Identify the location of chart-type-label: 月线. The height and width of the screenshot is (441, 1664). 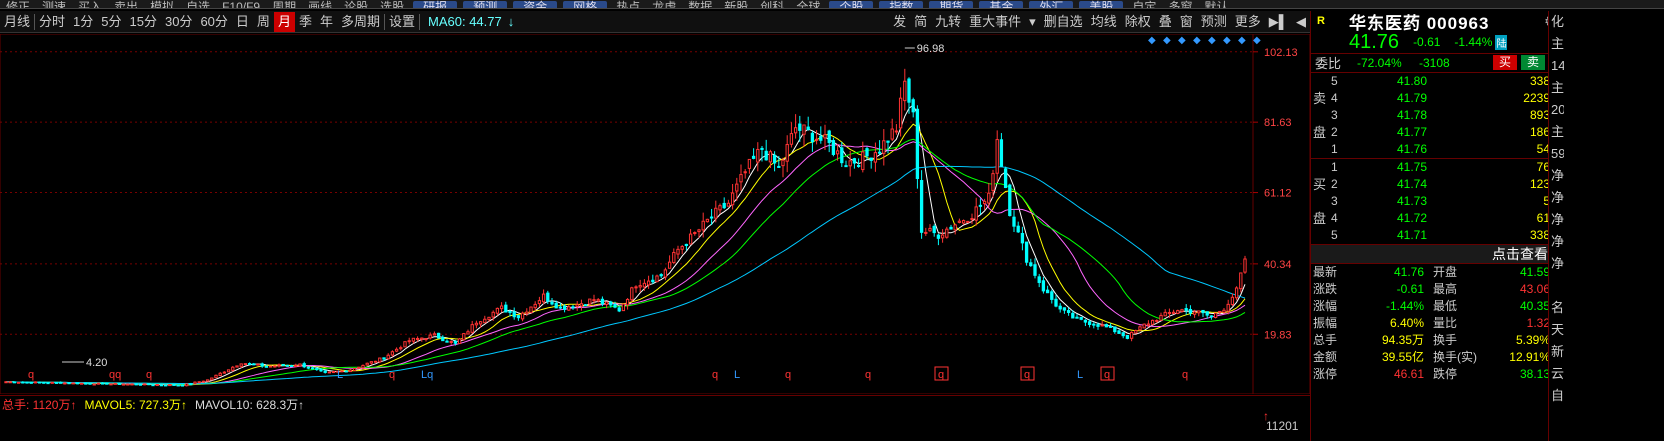
(17, 22).